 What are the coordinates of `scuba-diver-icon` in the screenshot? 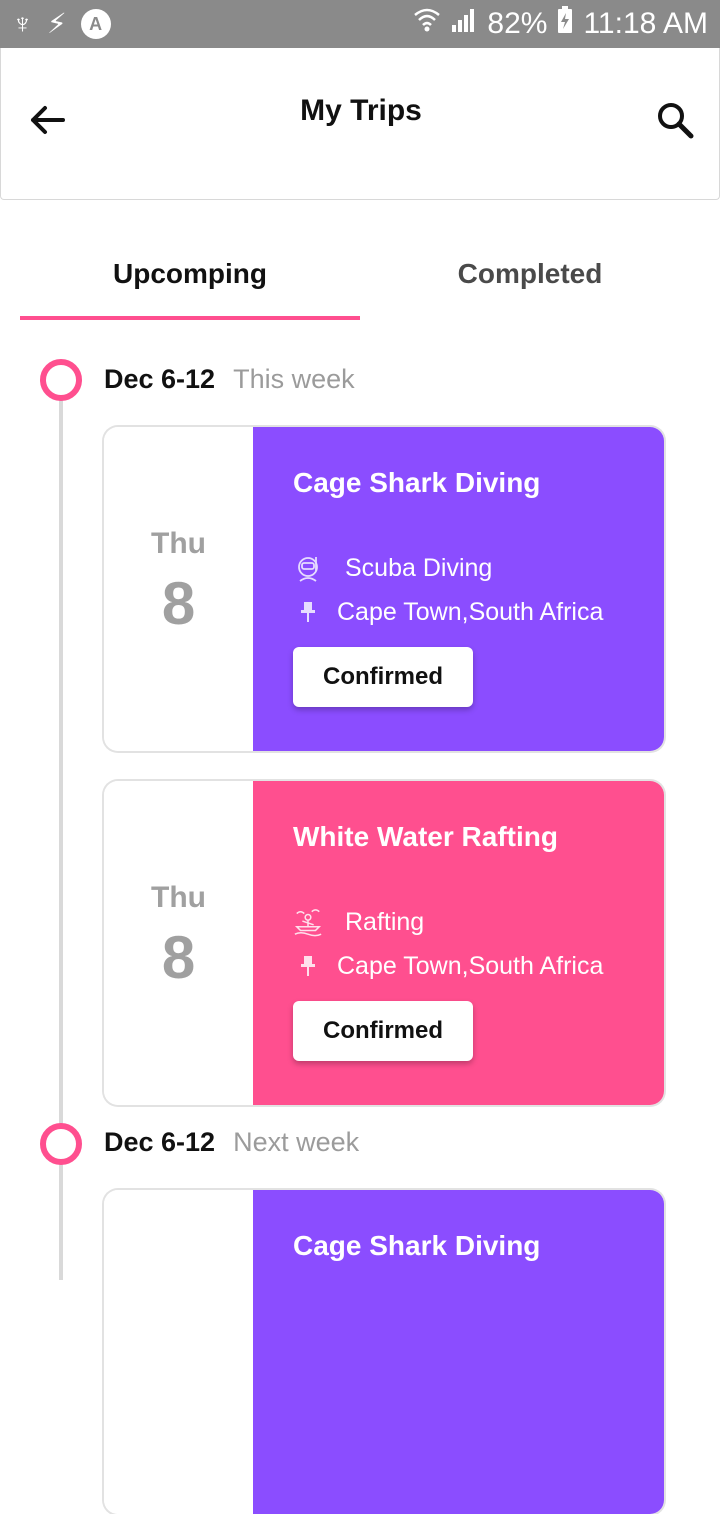 It's located at (308, 568).